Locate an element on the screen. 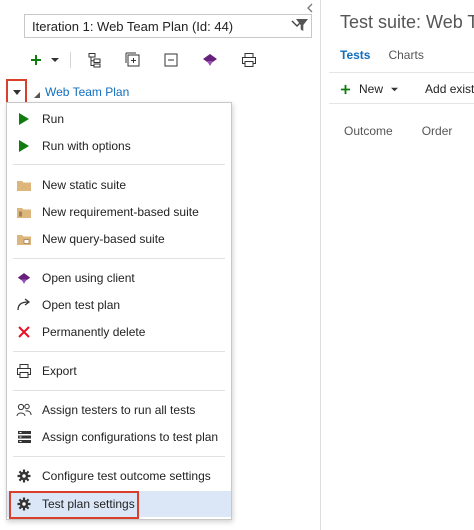 This screenshot has width=474, height=530. tree-expand-caret-icon is located at coordinates (37, 95).